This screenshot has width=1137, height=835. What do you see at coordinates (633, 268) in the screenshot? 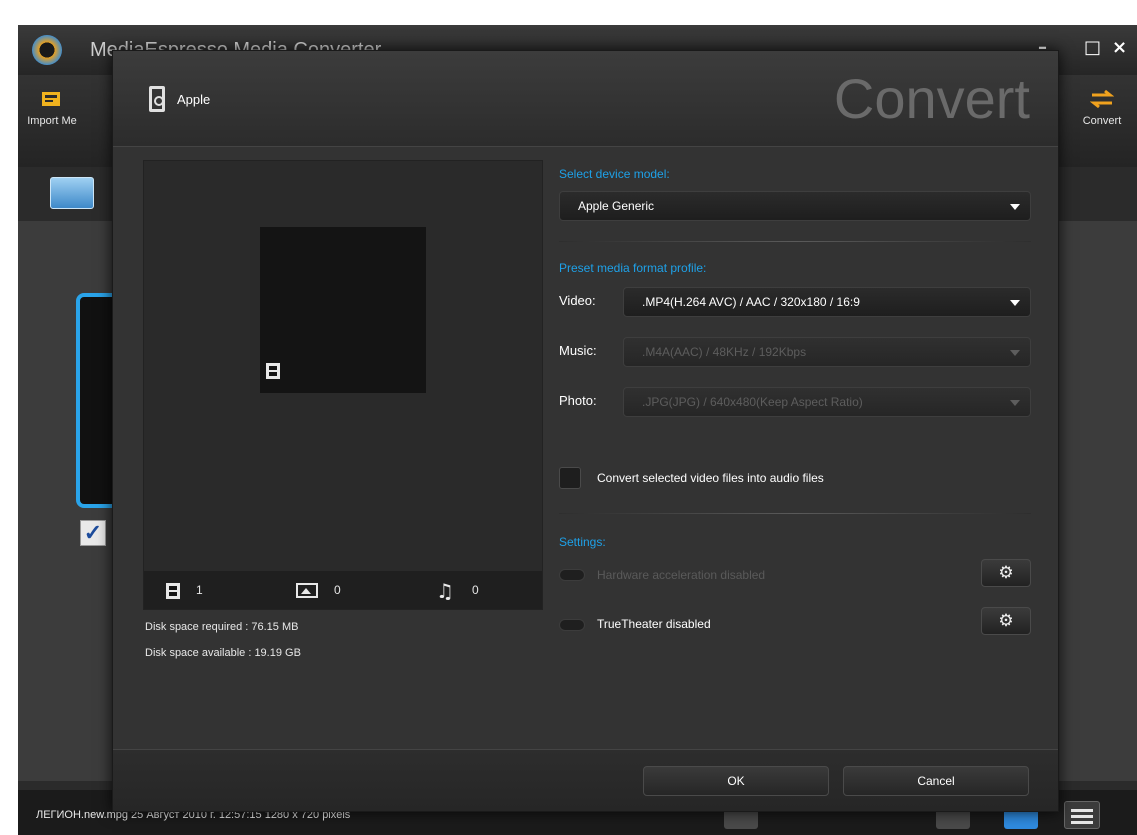
I see `preset-profile-label: Preset media format profile:` at bounding box center [633, 268].